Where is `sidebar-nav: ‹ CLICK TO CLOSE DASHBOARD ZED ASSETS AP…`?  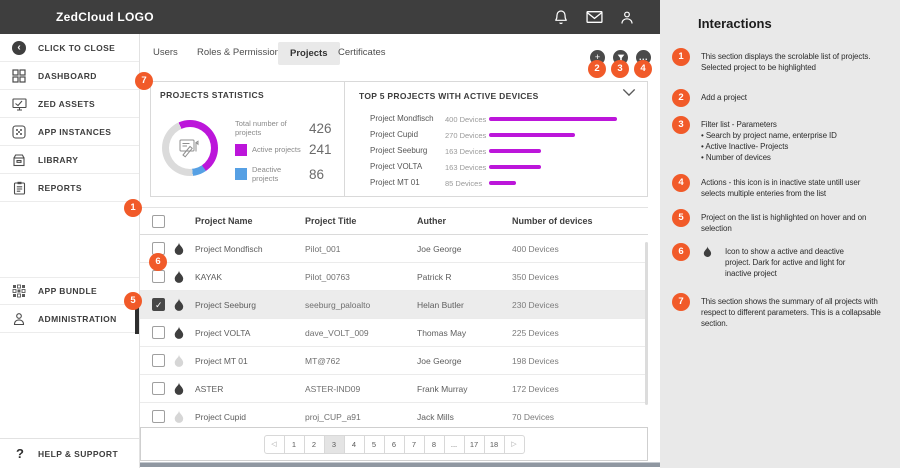 sidebar-nav: ‹ CLICK TO CLOSE DASHBOARD ZED ASSETS AP… is located at coordinates (70, 251).